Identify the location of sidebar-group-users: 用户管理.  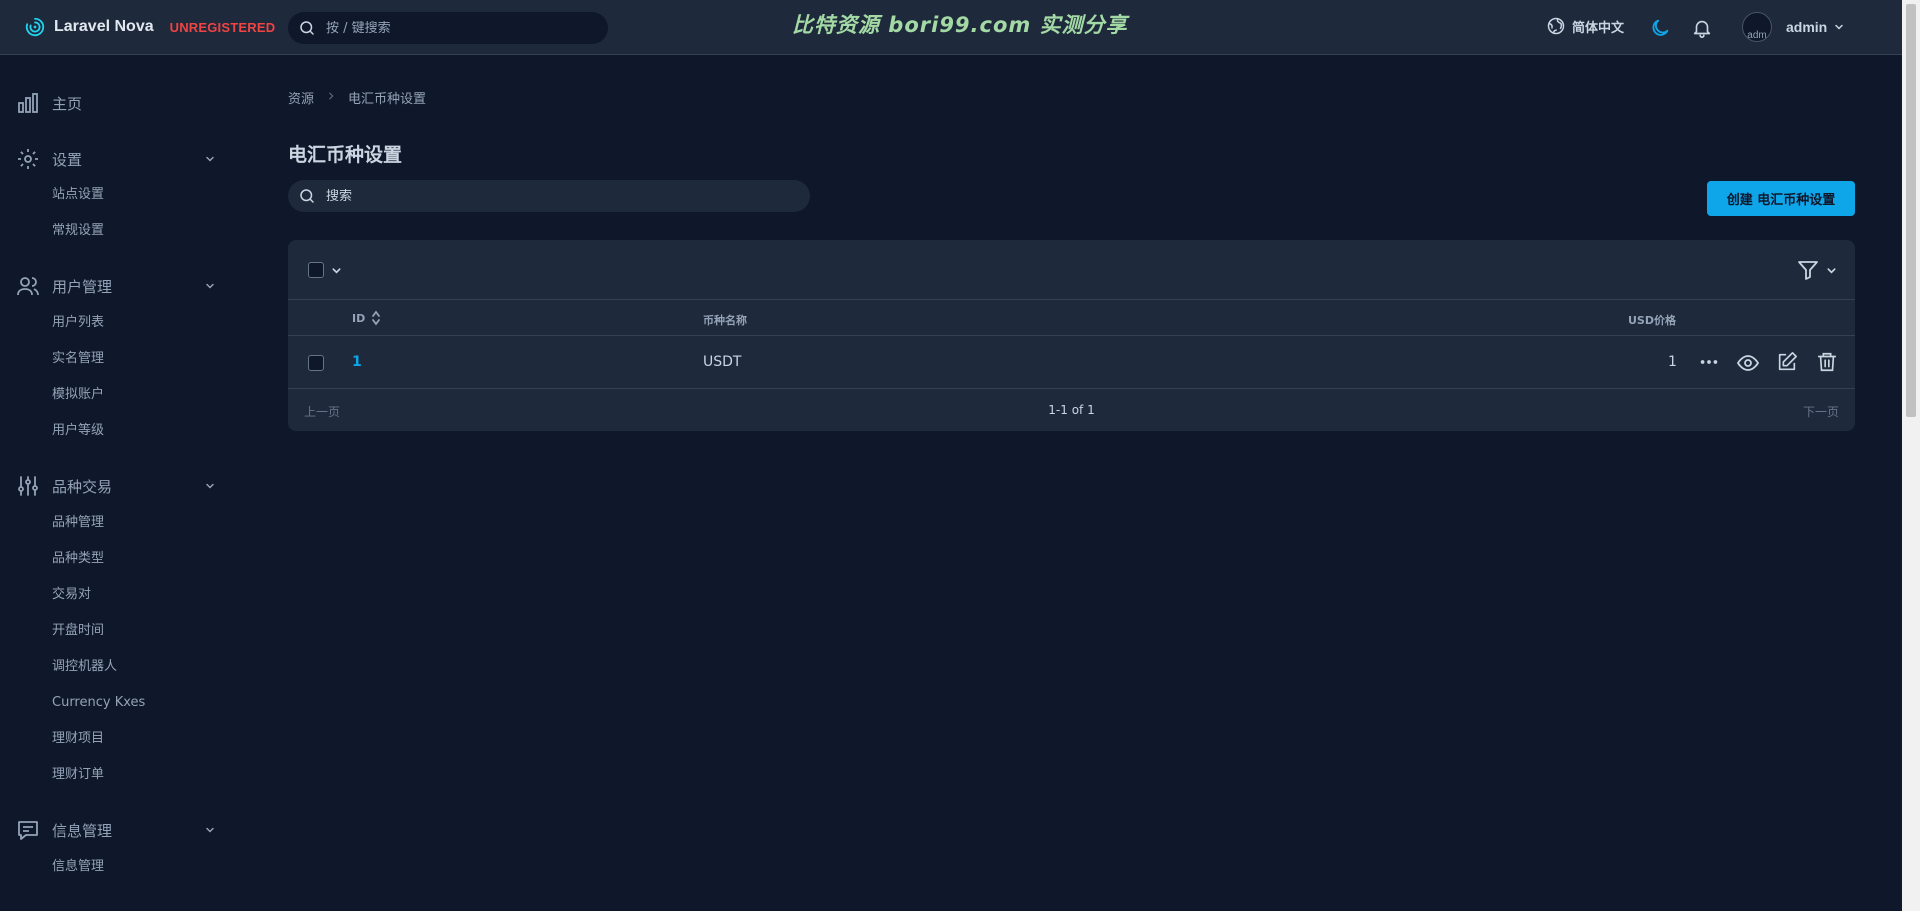
(115, 286).